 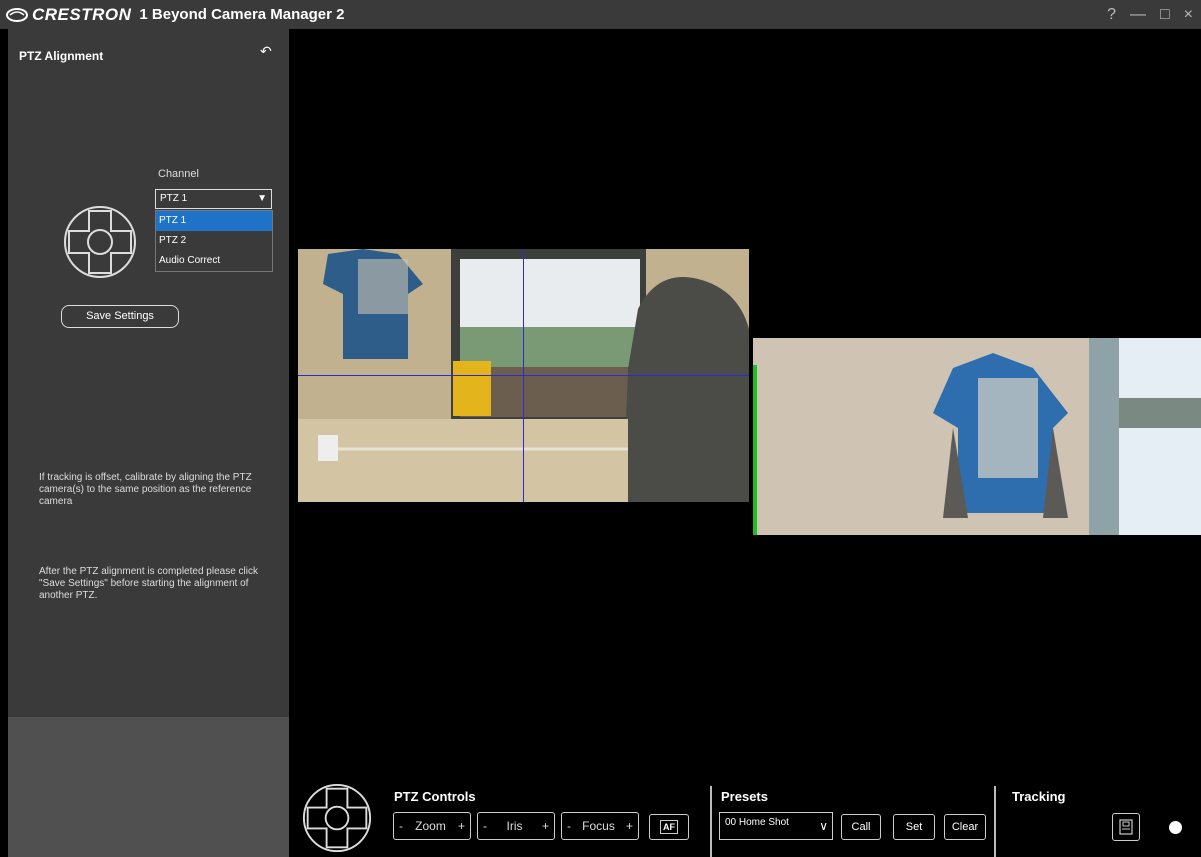 What do you see at coordinates (61, 56) in the screenshot?
I see `panel-title: PTZ Alignment` at bounding box center [61, 56].